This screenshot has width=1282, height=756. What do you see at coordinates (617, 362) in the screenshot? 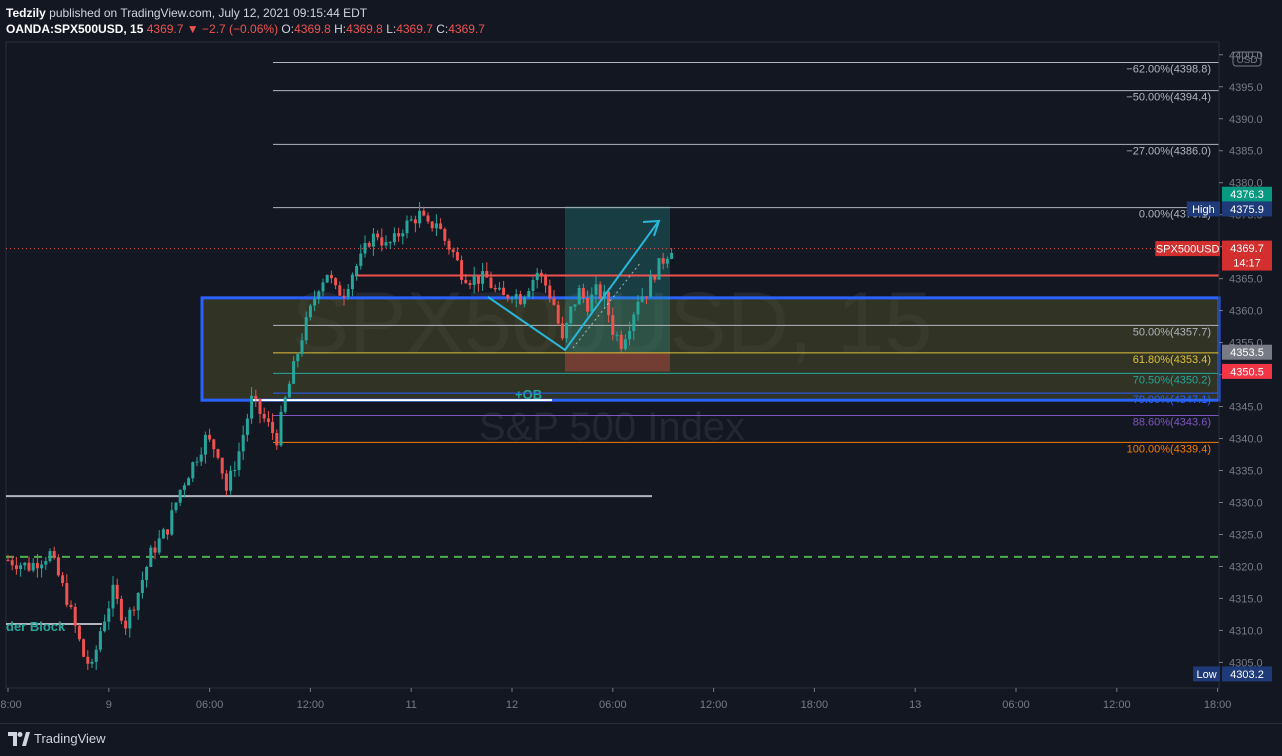
I see `stop-zone` at bounding box center [617, 362].